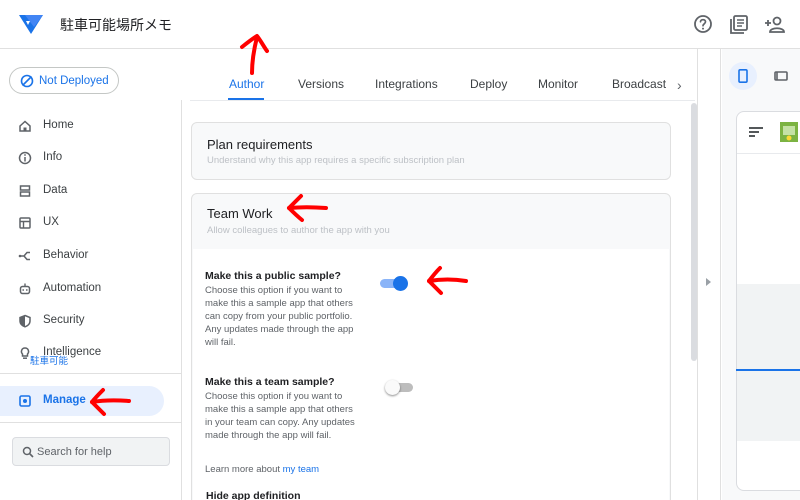 The image size is (800, 500). Describe the element at coordinates (253, 495) in the screenshot. I see `hide-app-definition-title: Hide app definition` at that location.